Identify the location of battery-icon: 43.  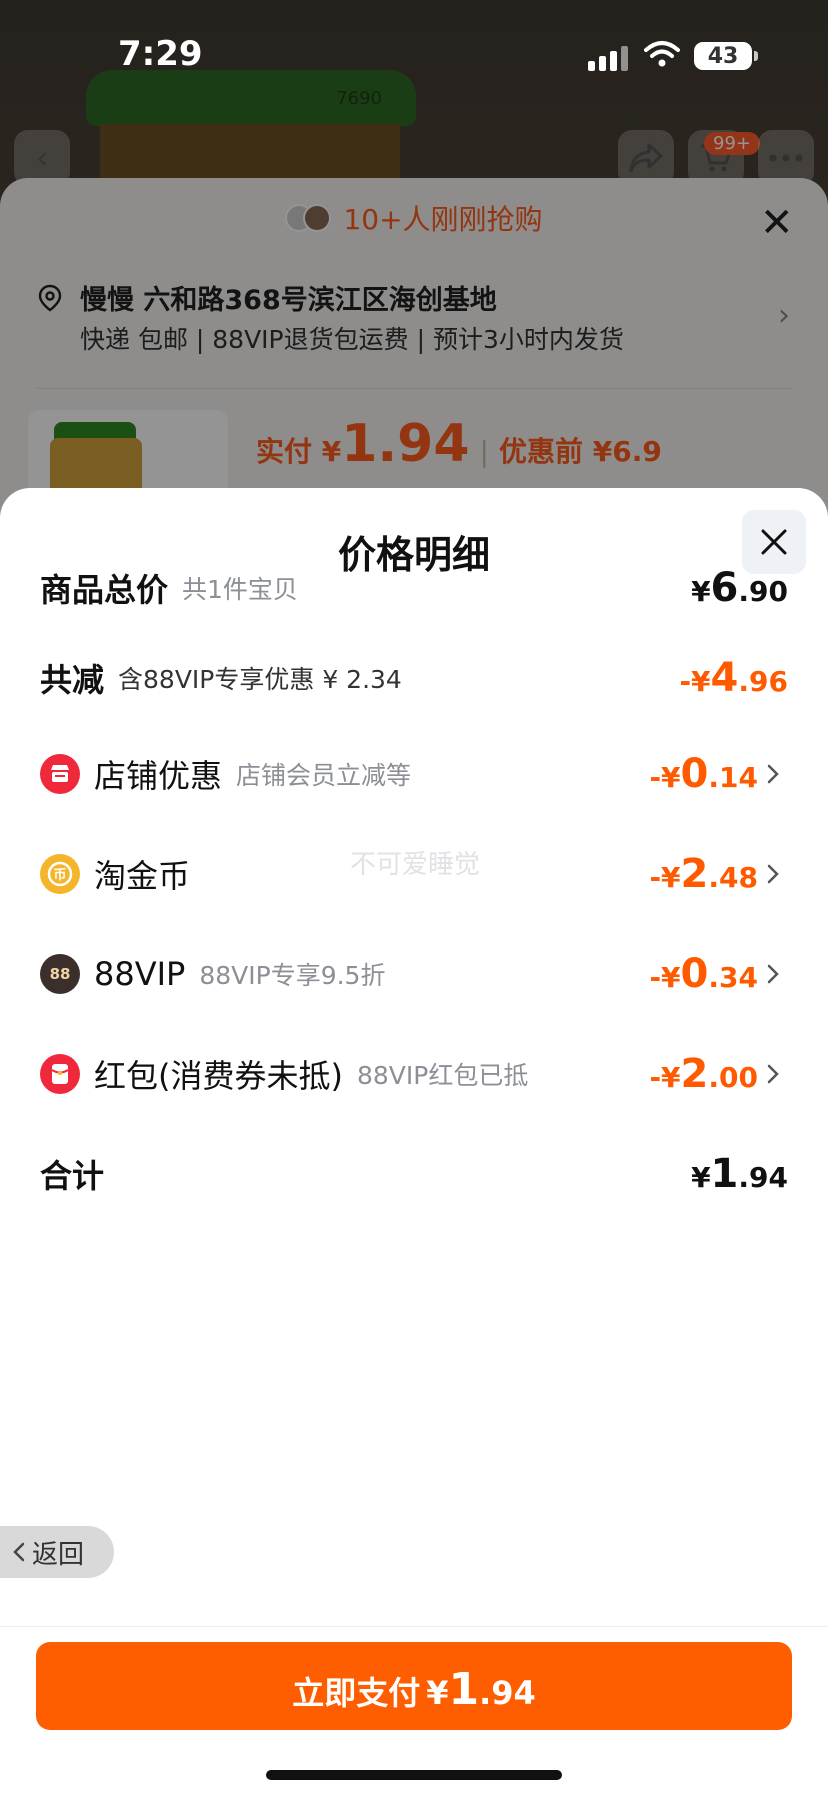
(726, 56).